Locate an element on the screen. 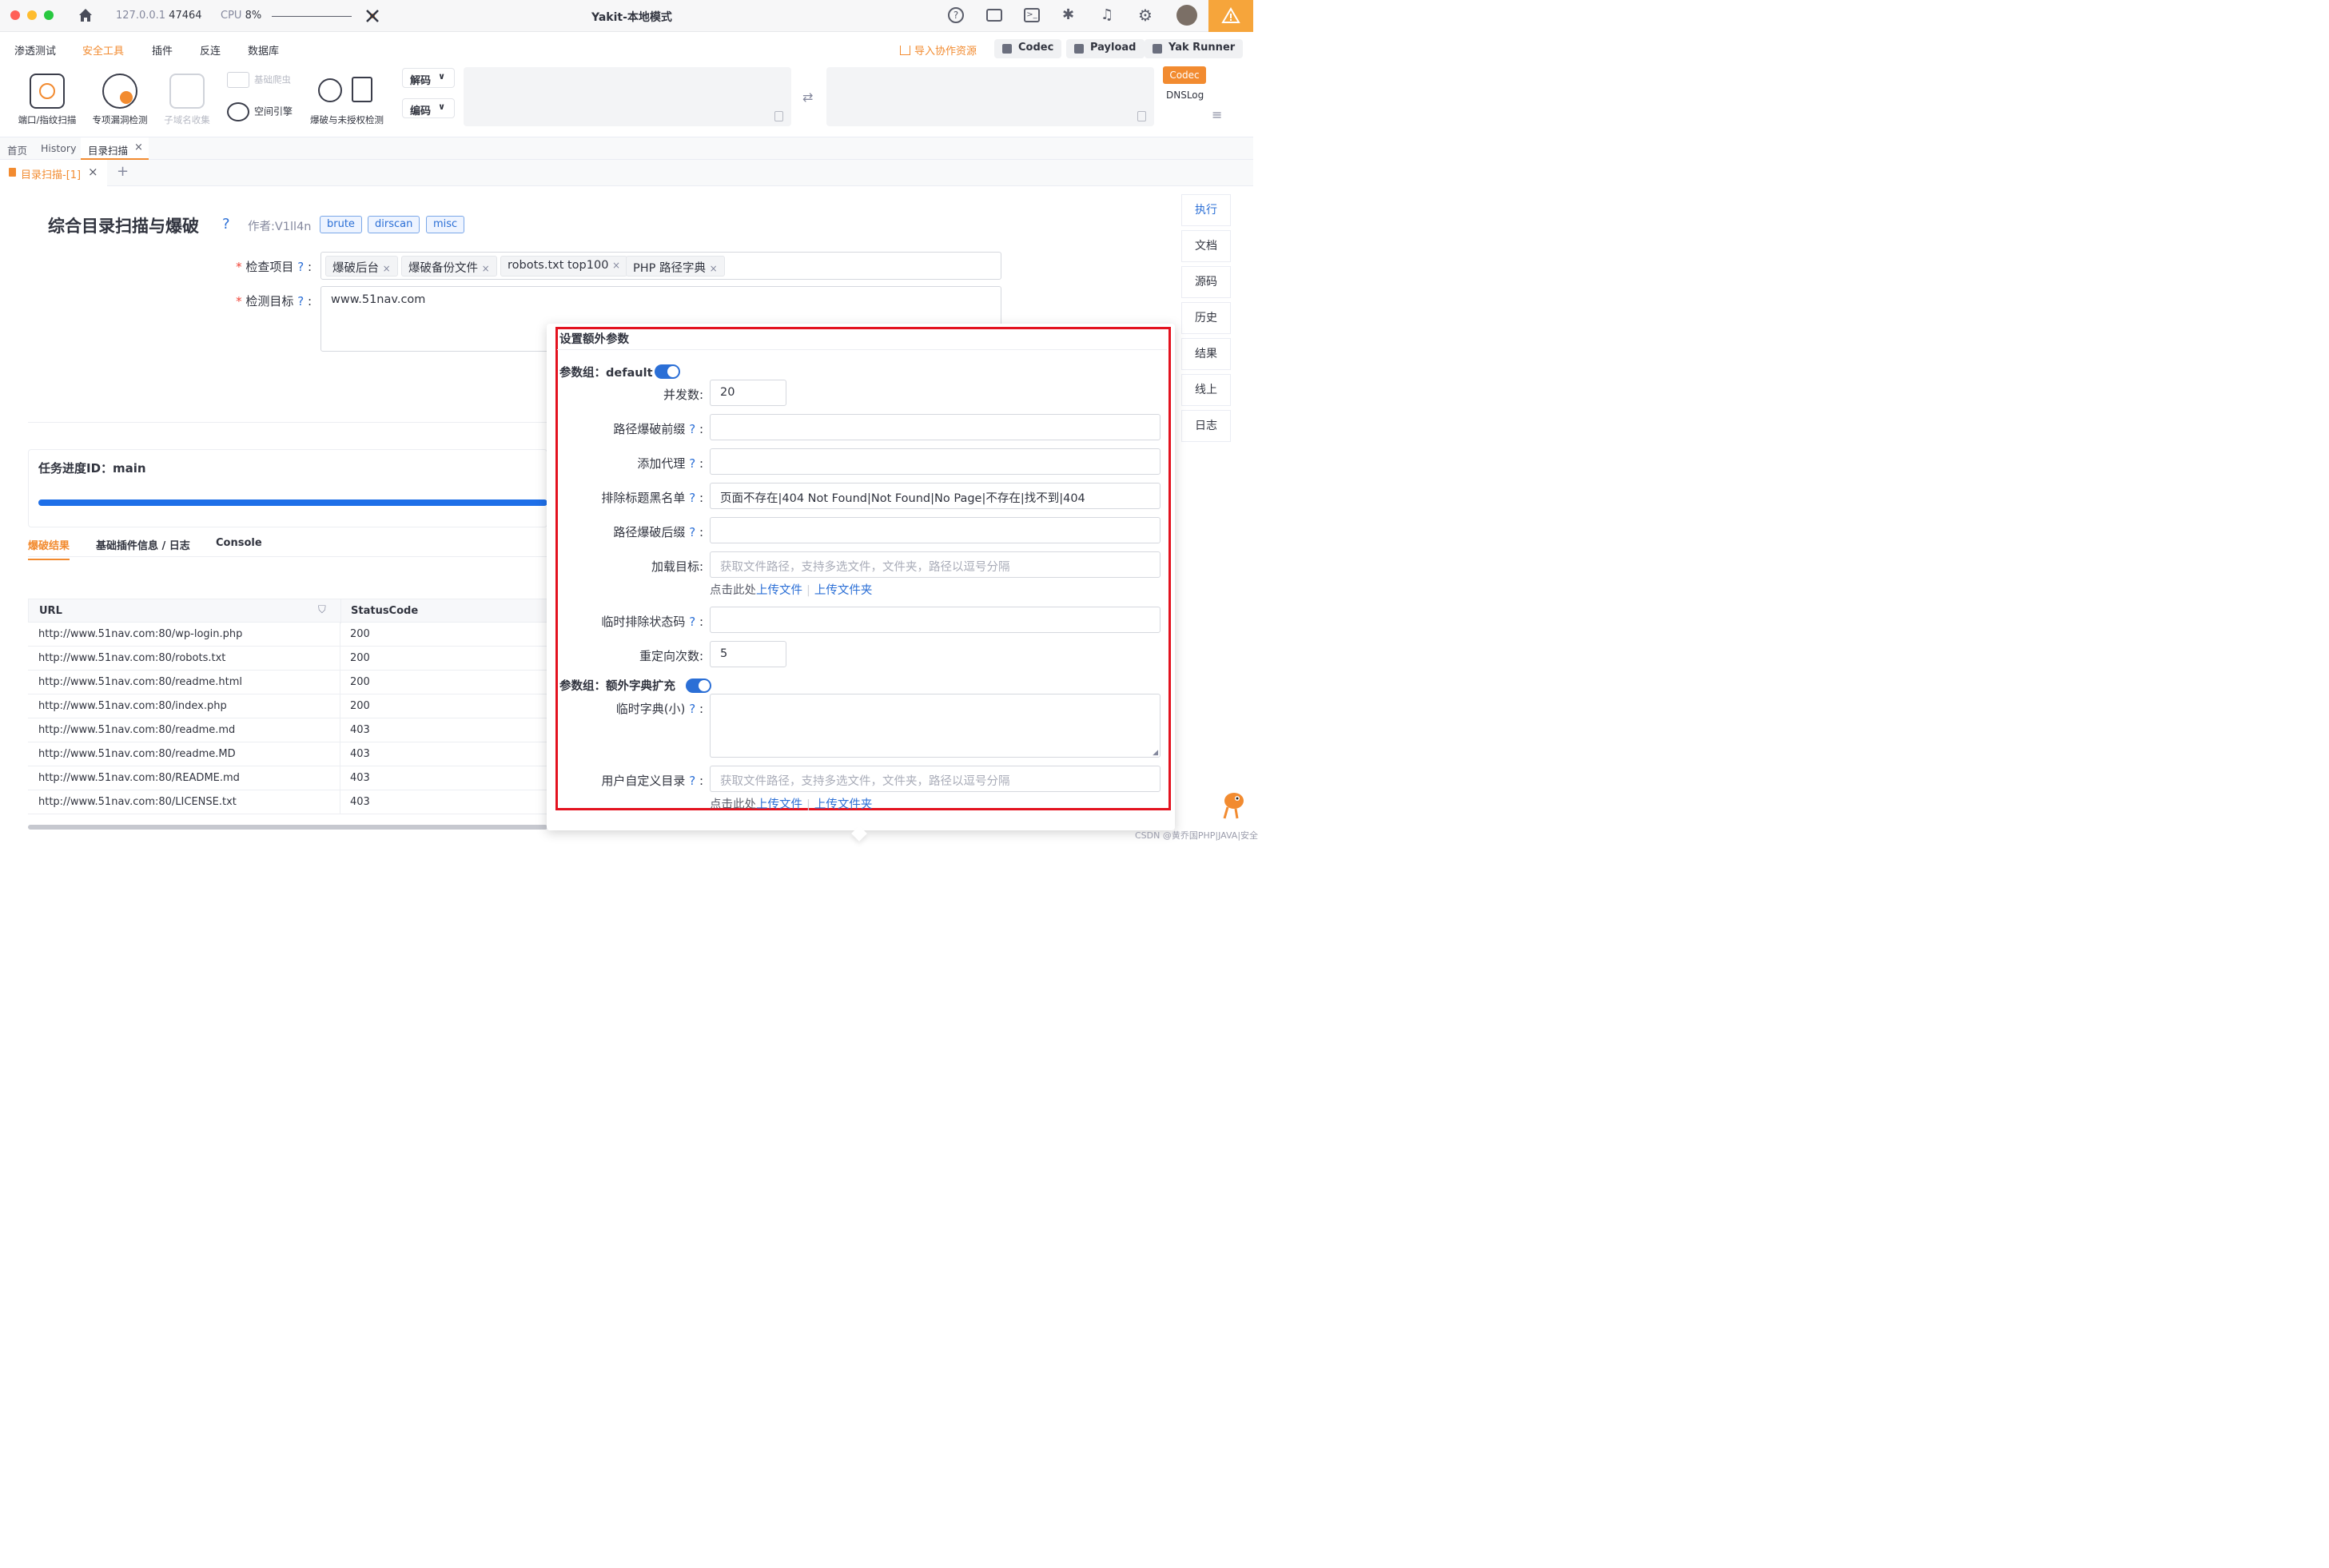 This screenshot has width=2329, height=1568. prefix-input is located at coordinates (936, 427).